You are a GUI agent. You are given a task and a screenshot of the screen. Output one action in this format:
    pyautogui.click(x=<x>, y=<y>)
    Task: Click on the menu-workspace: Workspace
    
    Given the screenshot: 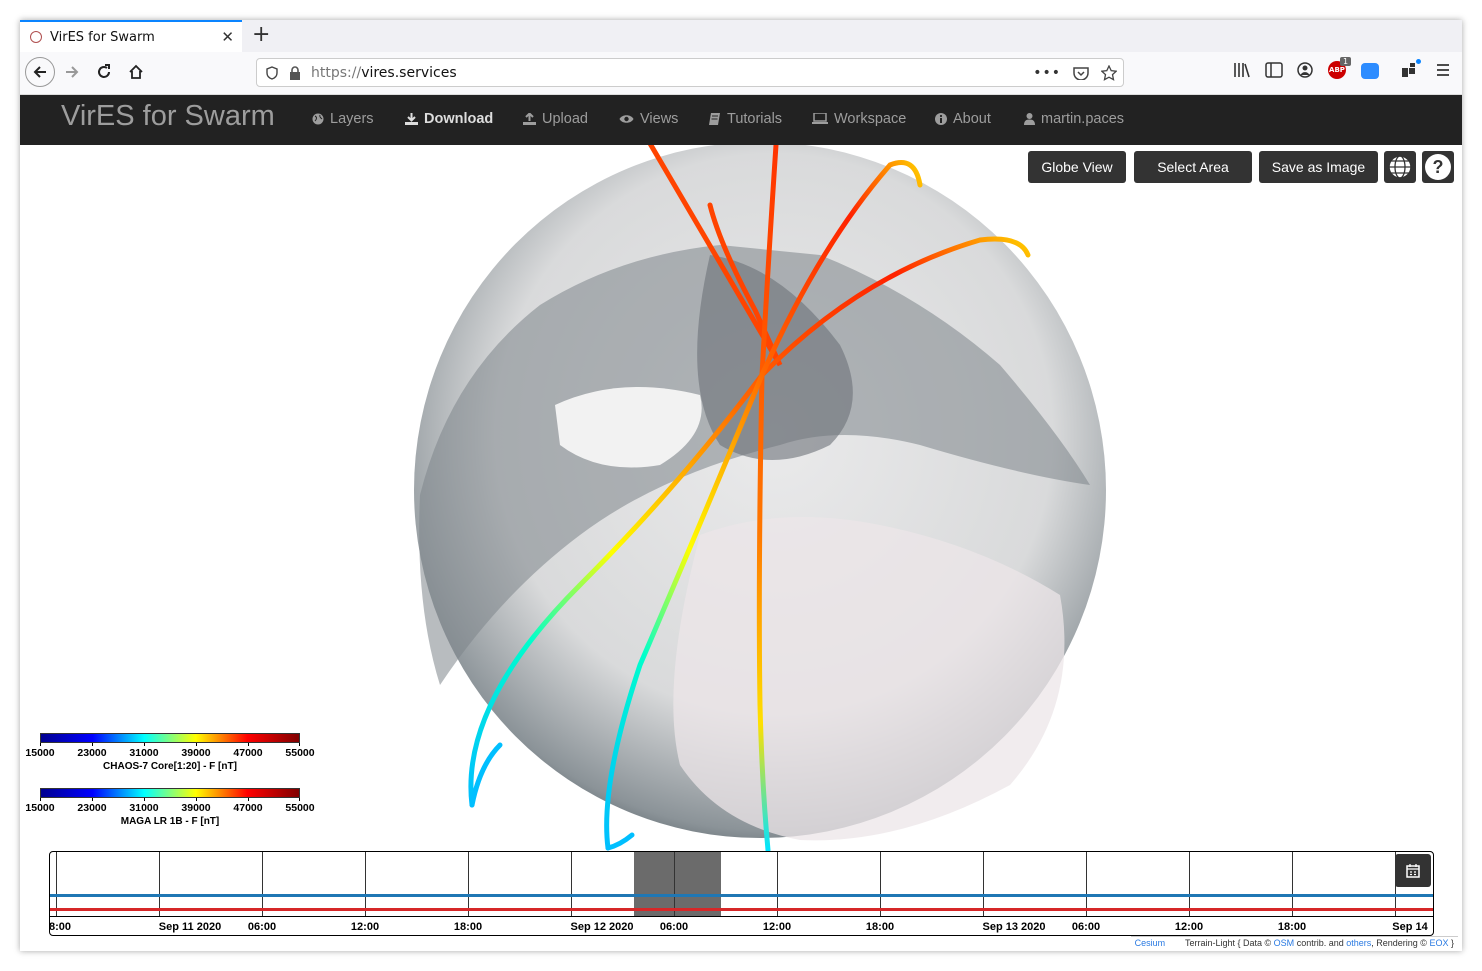 What is the action you would take?
    pyautogui.click(x=859, y=119)
    